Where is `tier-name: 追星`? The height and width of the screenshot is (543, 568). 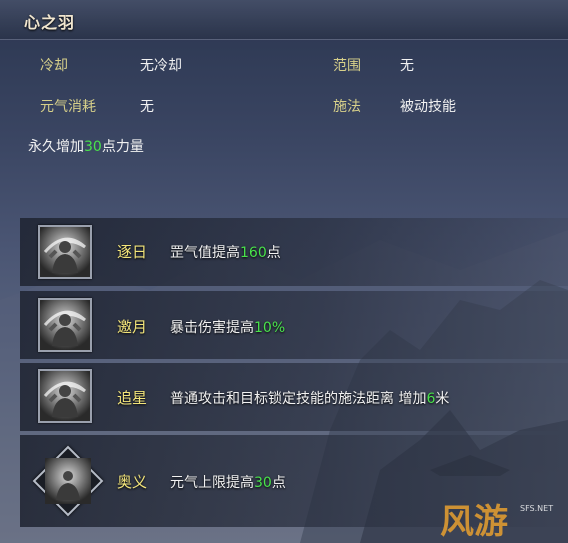
tier-name: 追星 is located at coordinates (132, 398).